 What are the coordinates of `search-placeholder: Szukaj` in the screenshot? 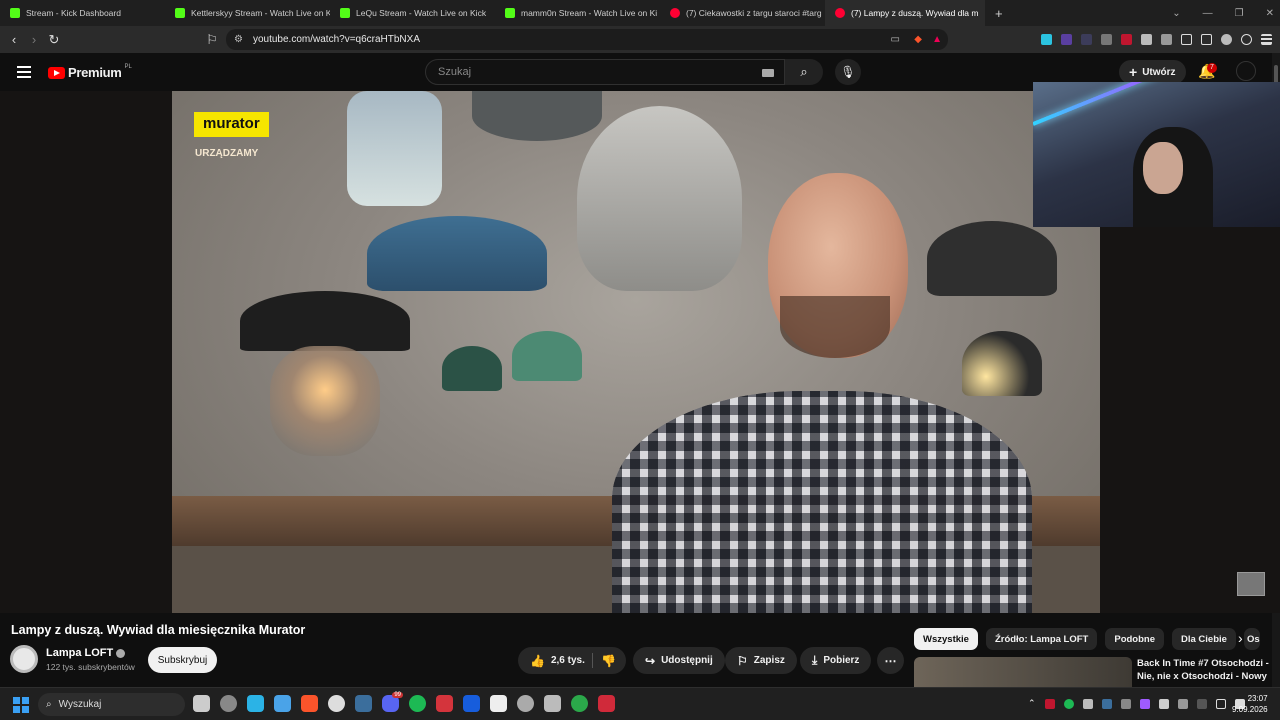 It's located at (455, 72).